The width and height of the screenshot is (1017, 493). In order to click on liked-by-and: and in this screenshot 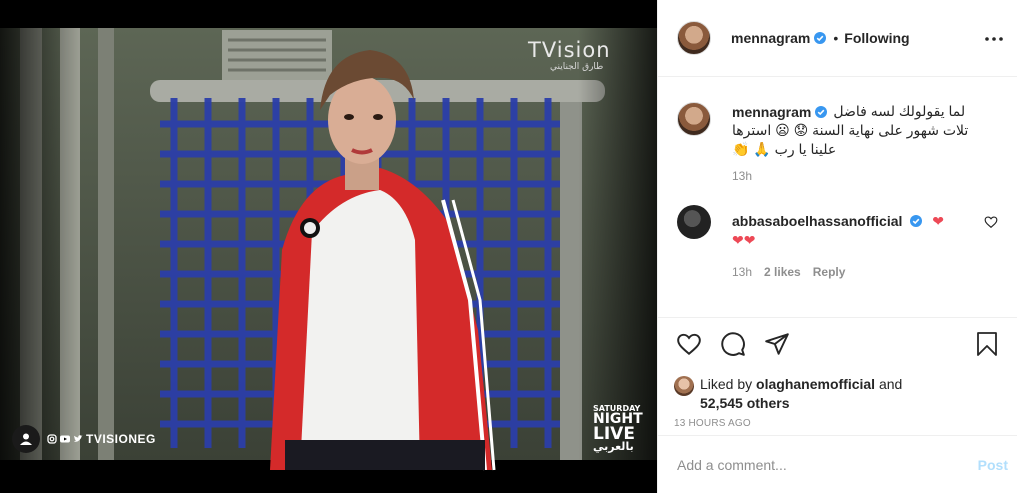, I will do `click(890, 384)`.